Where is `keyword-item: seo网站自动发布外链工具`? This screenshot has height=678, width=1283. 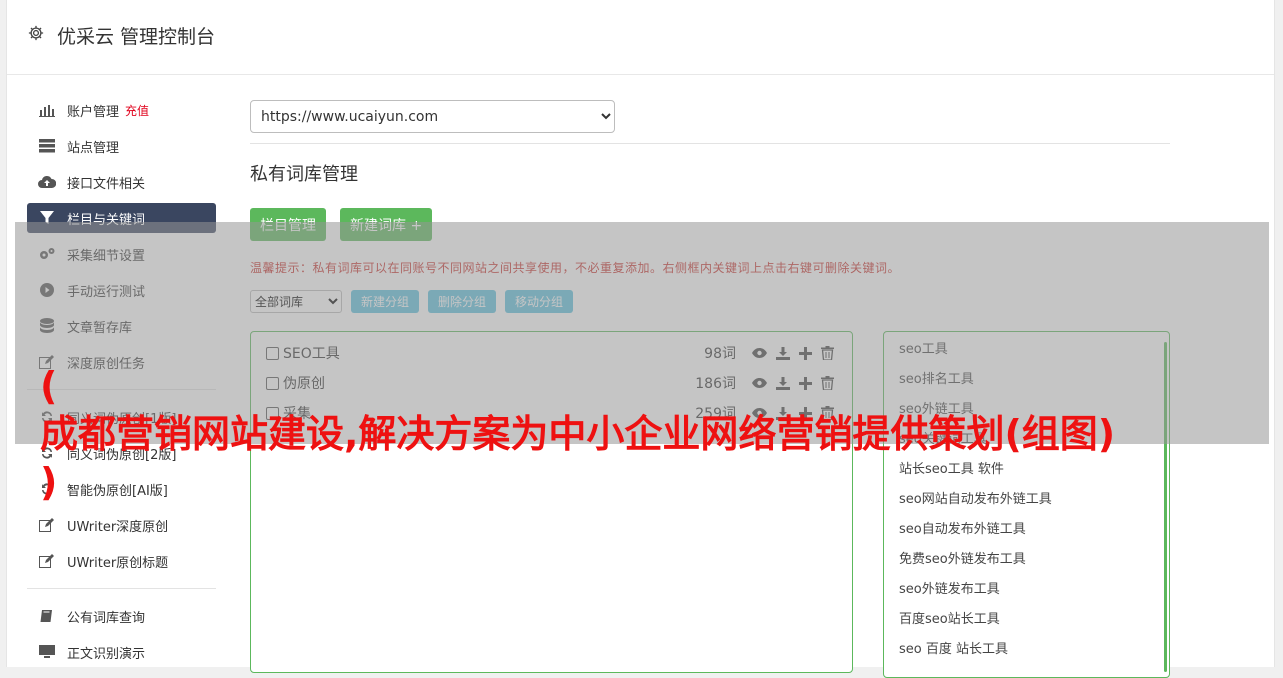
keyword-item: seo网站自动发布外链工具 is located at coordinates (1026, 497).